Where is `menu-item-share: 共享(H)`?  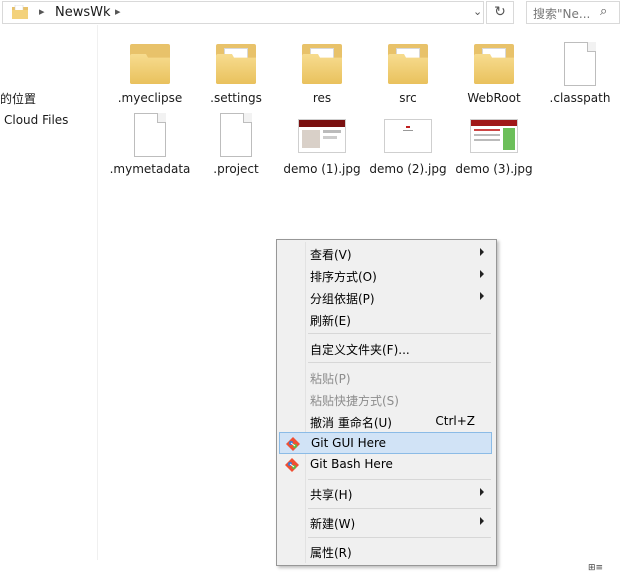
menu-item-share: 共享(H) is located at coordinates (385, 494).